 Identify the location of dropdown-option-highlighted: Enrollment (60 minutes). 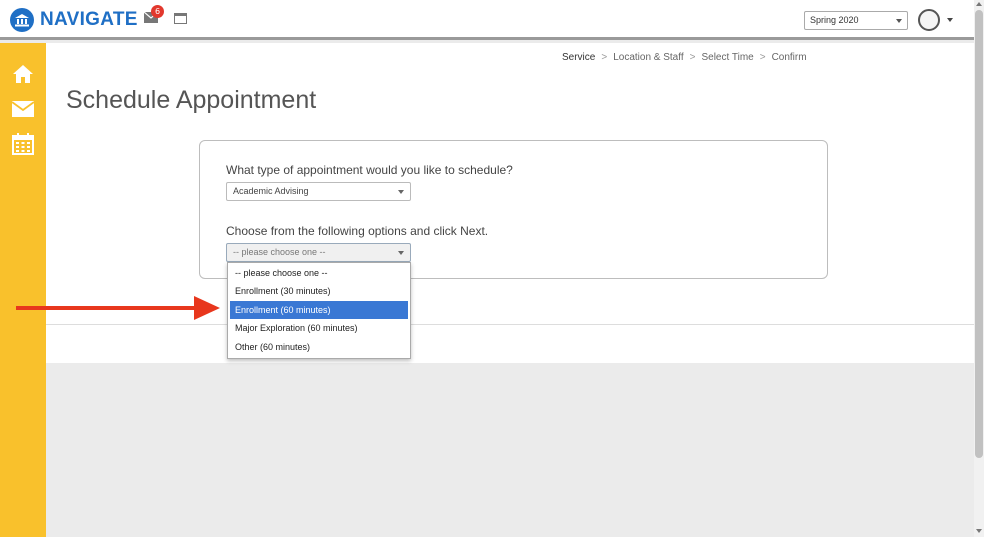
(319, 310).